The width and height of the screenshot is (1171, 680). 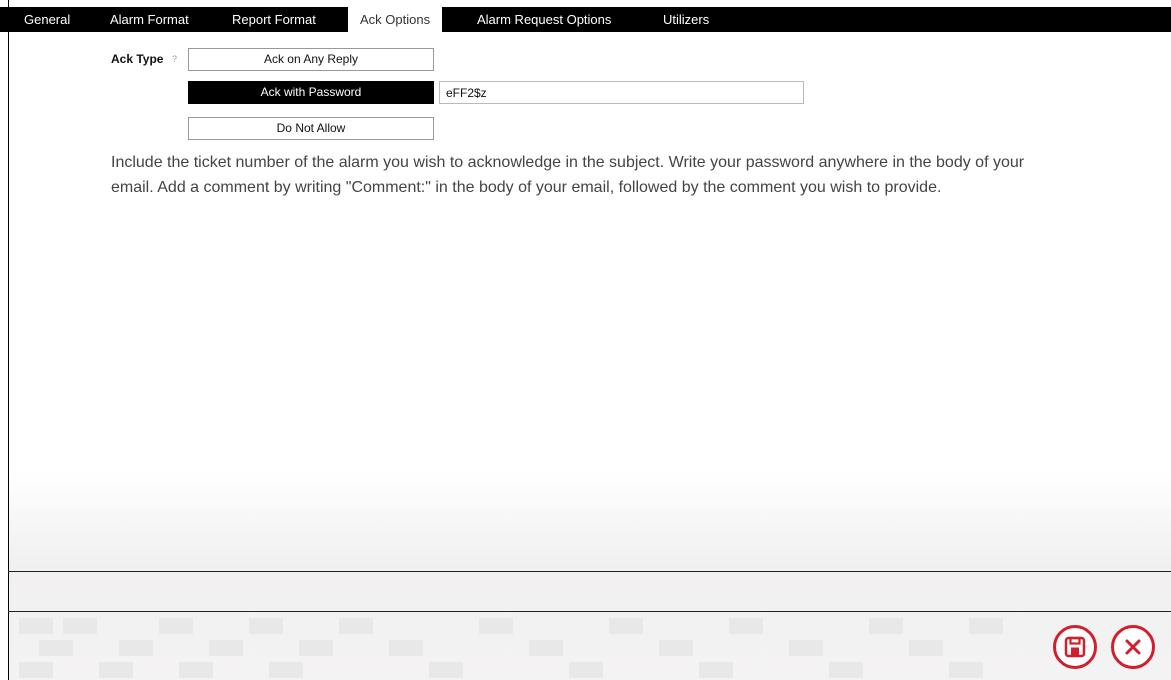 What do you see at coordinates (274, 19) in the screenshot?
I see `tab-report-format: Report Format` at bounding box center [274, 19].